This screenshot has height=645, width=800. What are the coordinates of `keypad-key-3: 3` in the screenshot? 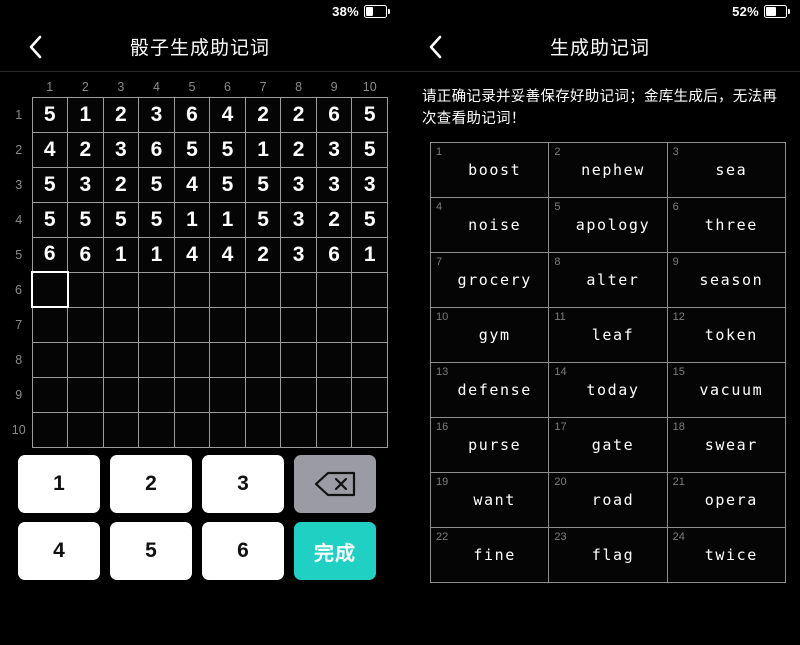 It's located at (243, 484).